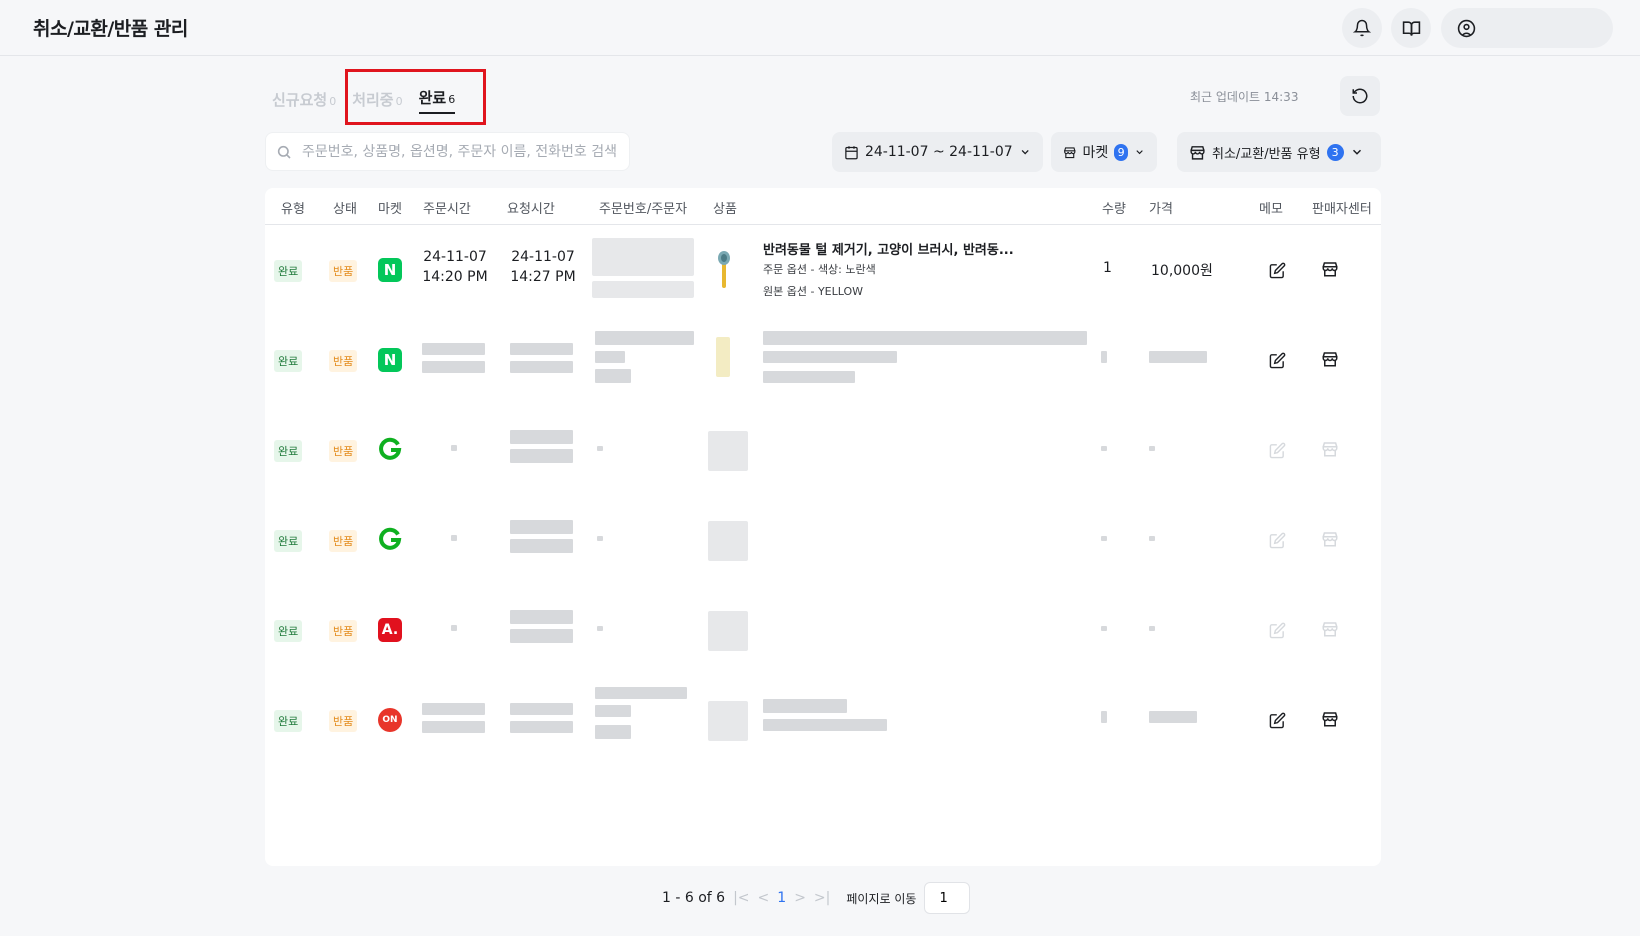  What do you see at coordinates (947, 898) in the screenshot?
I see `goto-page-input` at bounding box center [947, 898].